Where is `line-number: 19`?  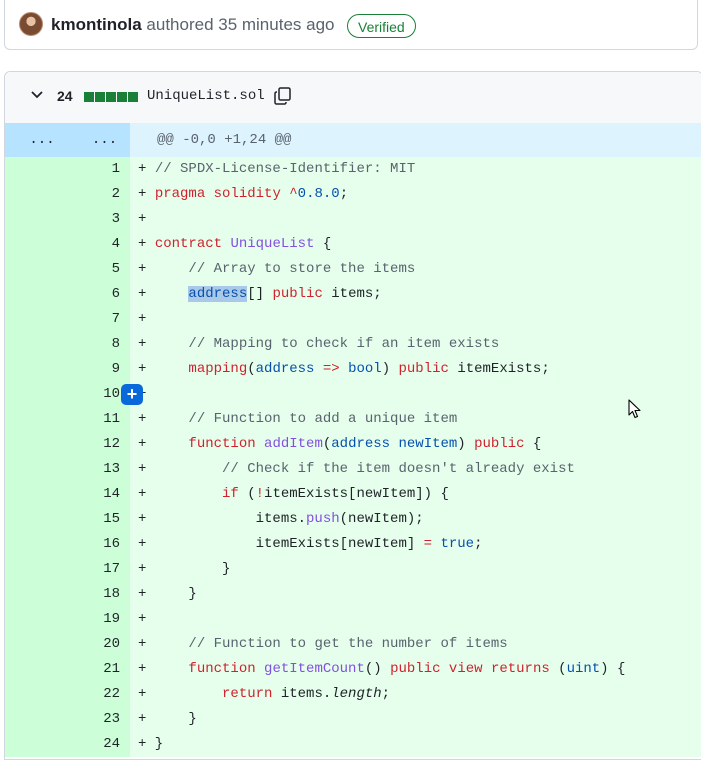 line-number: 19 is located at coordinates (99, 619).